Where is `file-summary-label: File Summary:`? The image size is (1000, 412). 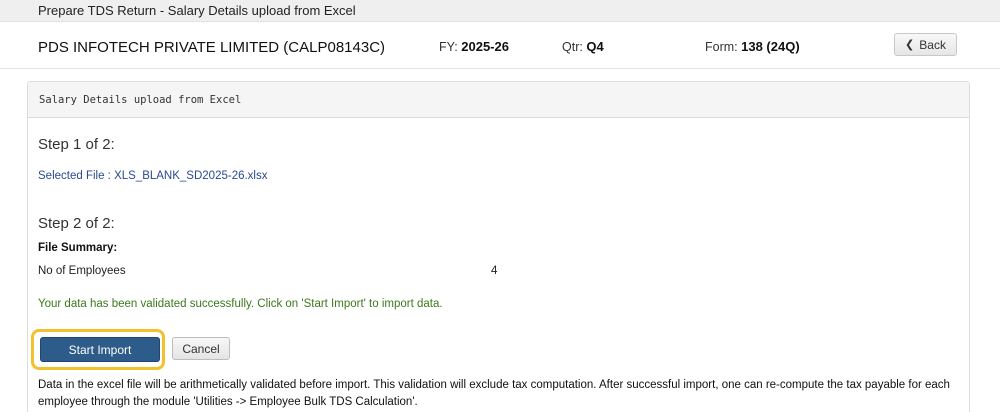
file-summary-label: File Summary: is located at coordinates (78, 248).